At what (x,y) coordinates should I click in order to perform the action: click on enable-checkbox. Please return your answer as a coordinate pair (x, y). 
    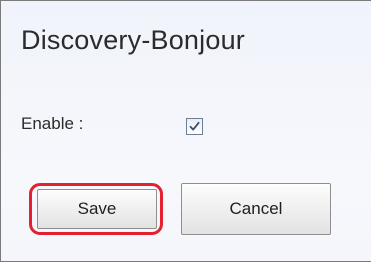
    Looking at the image, I should click on (194, 126).